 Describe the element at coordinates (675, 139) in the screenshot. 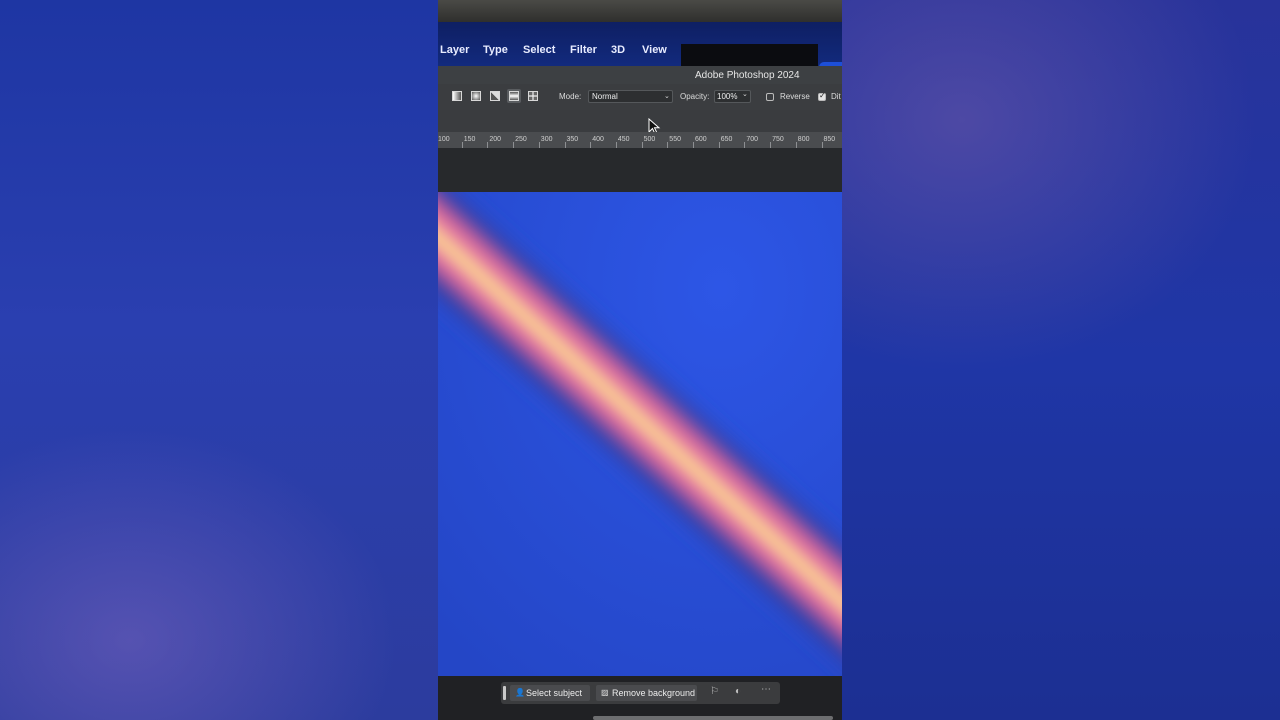

I see `ruler-tick-label: 550` at that location.